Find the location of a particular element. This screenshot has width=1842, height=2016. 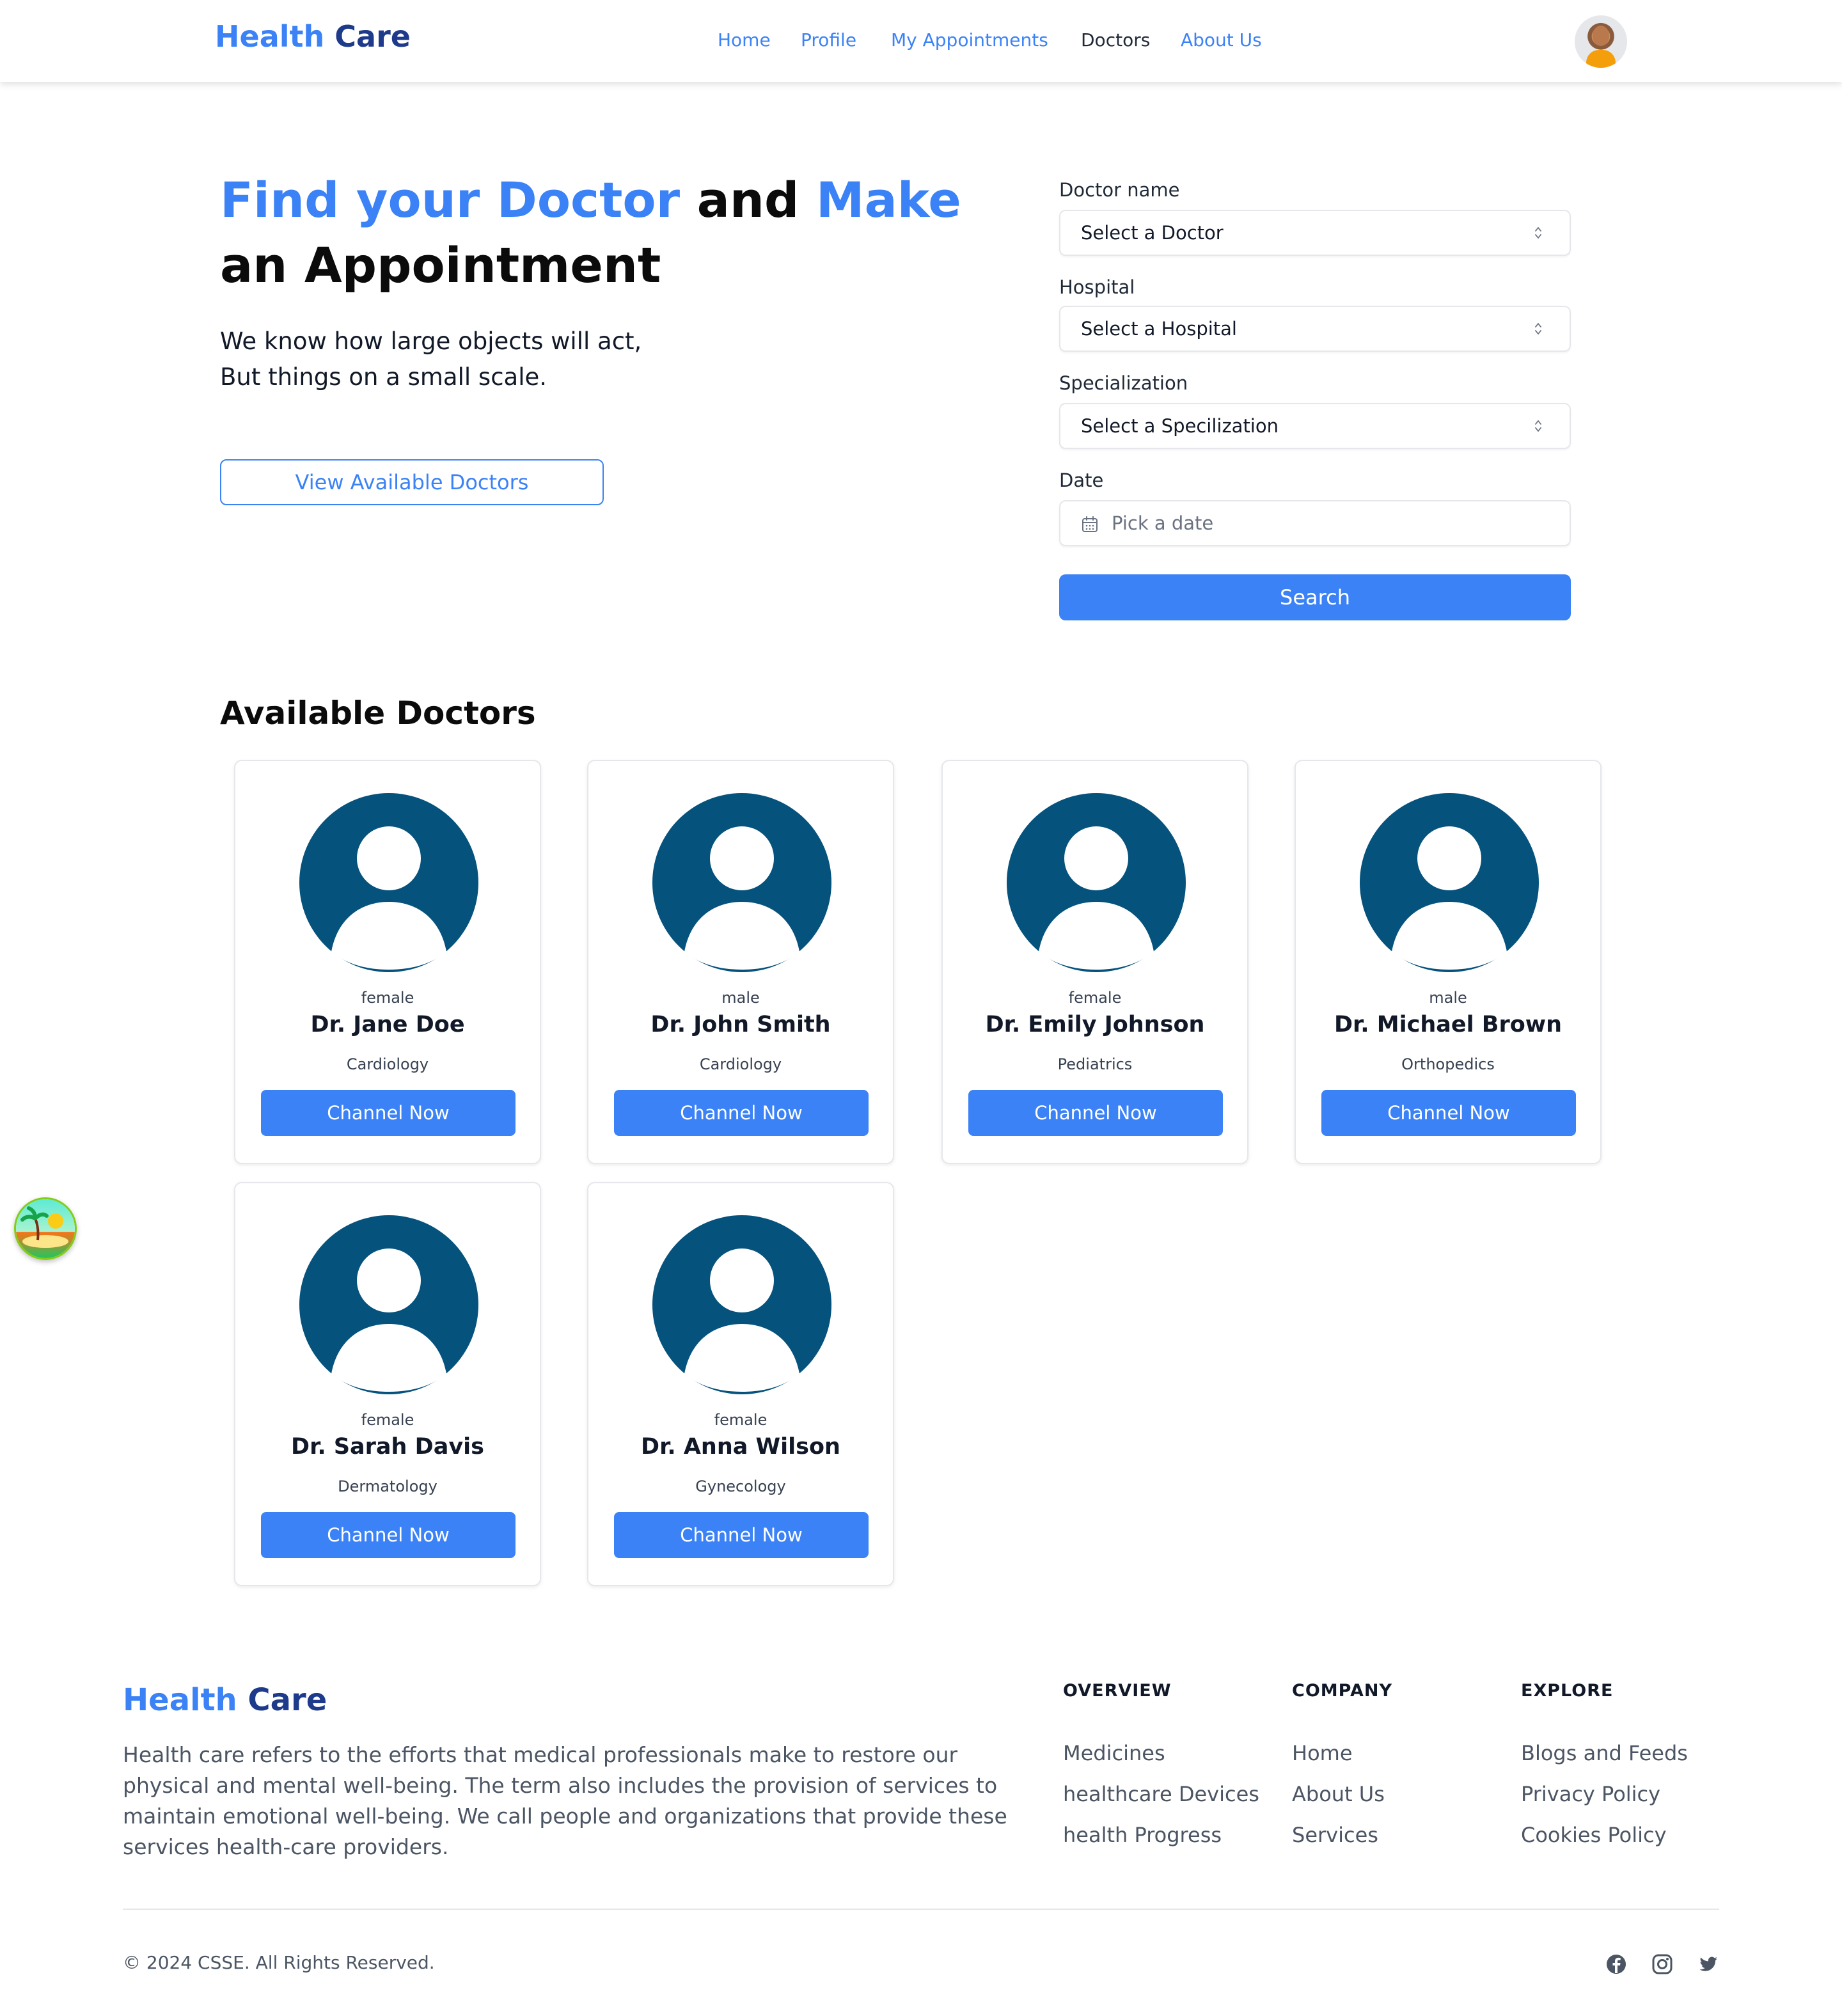

footer-link-about-us: About Us is located at coordinates (1342, 1794).